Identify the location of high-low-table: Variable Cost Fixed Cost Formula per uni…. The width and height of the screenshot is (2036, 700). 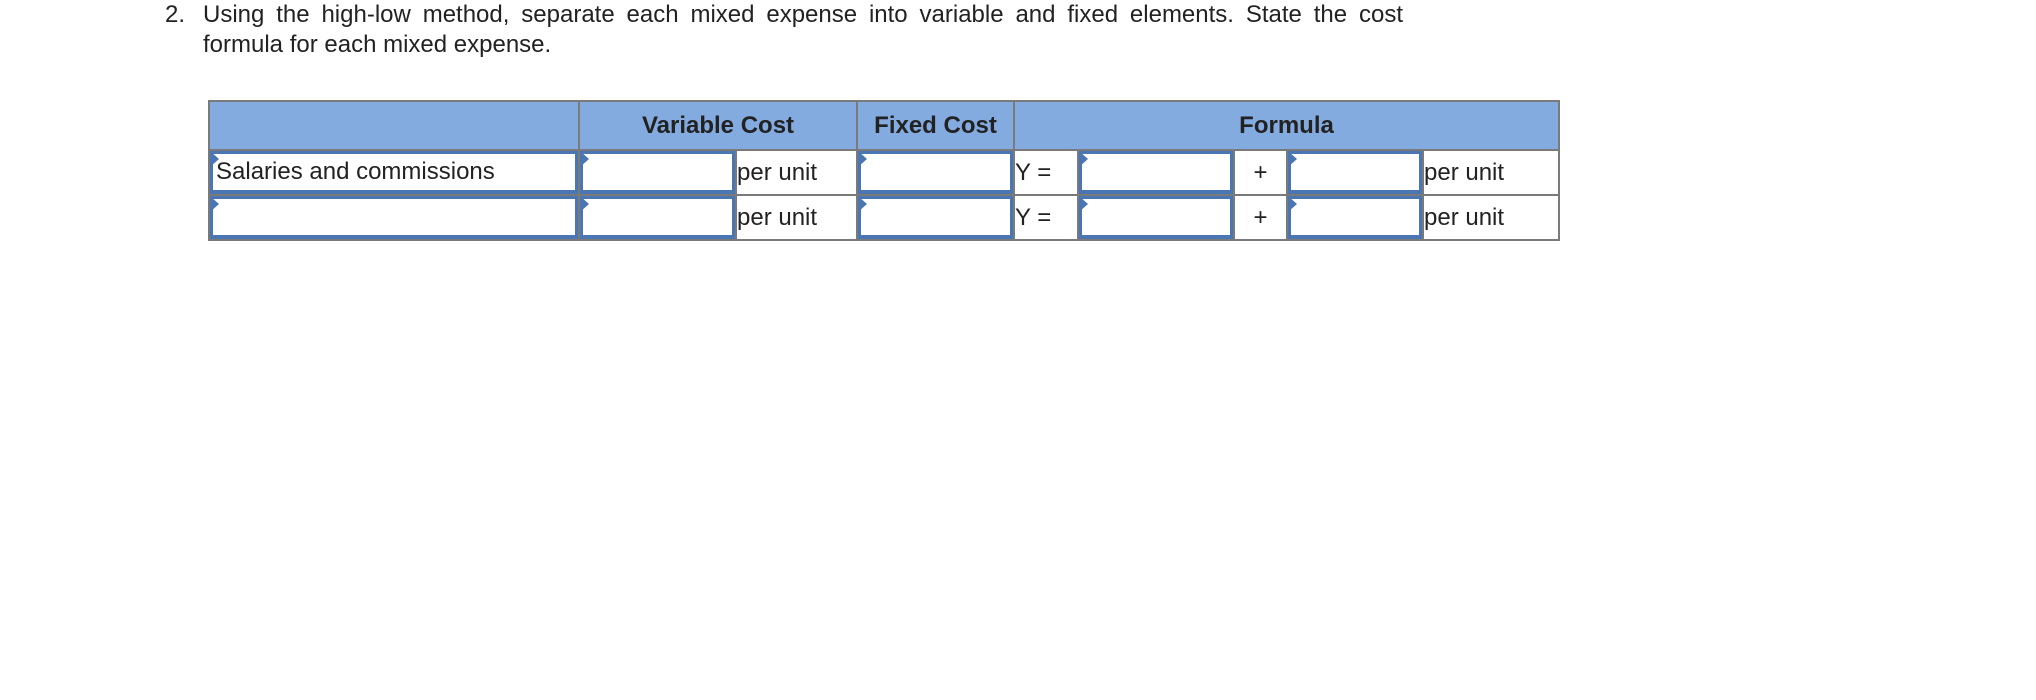
(884, 170).